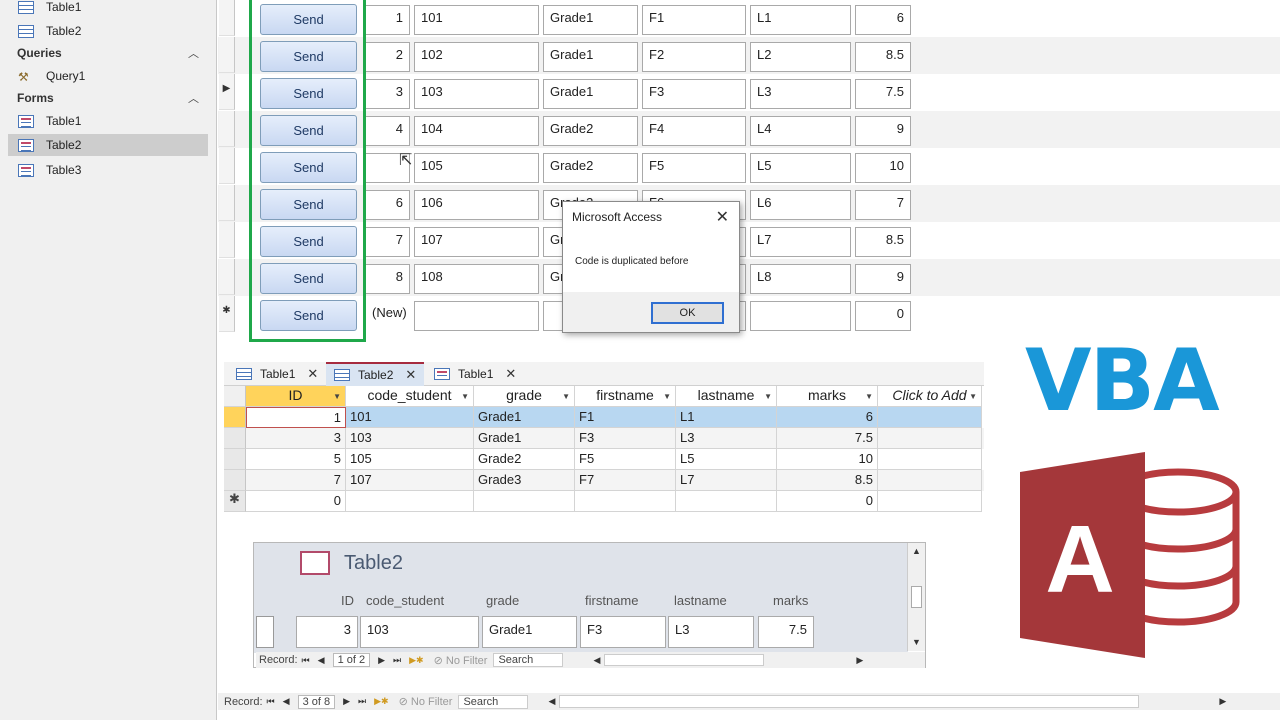 The image size is (1280, 720). I want to click on table-row: 1 101 Grade1 F1 L1 6, so click(604, 417).